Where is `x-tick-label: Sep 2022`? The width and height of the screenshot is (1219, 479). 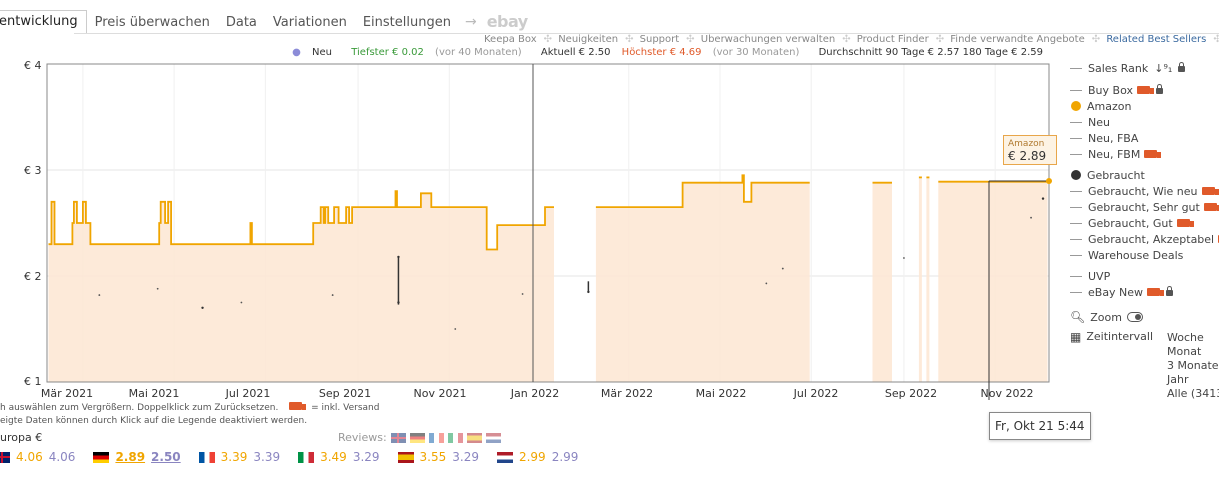 x-tick-label: Sep 2022 is located at coordinates (911, 393).